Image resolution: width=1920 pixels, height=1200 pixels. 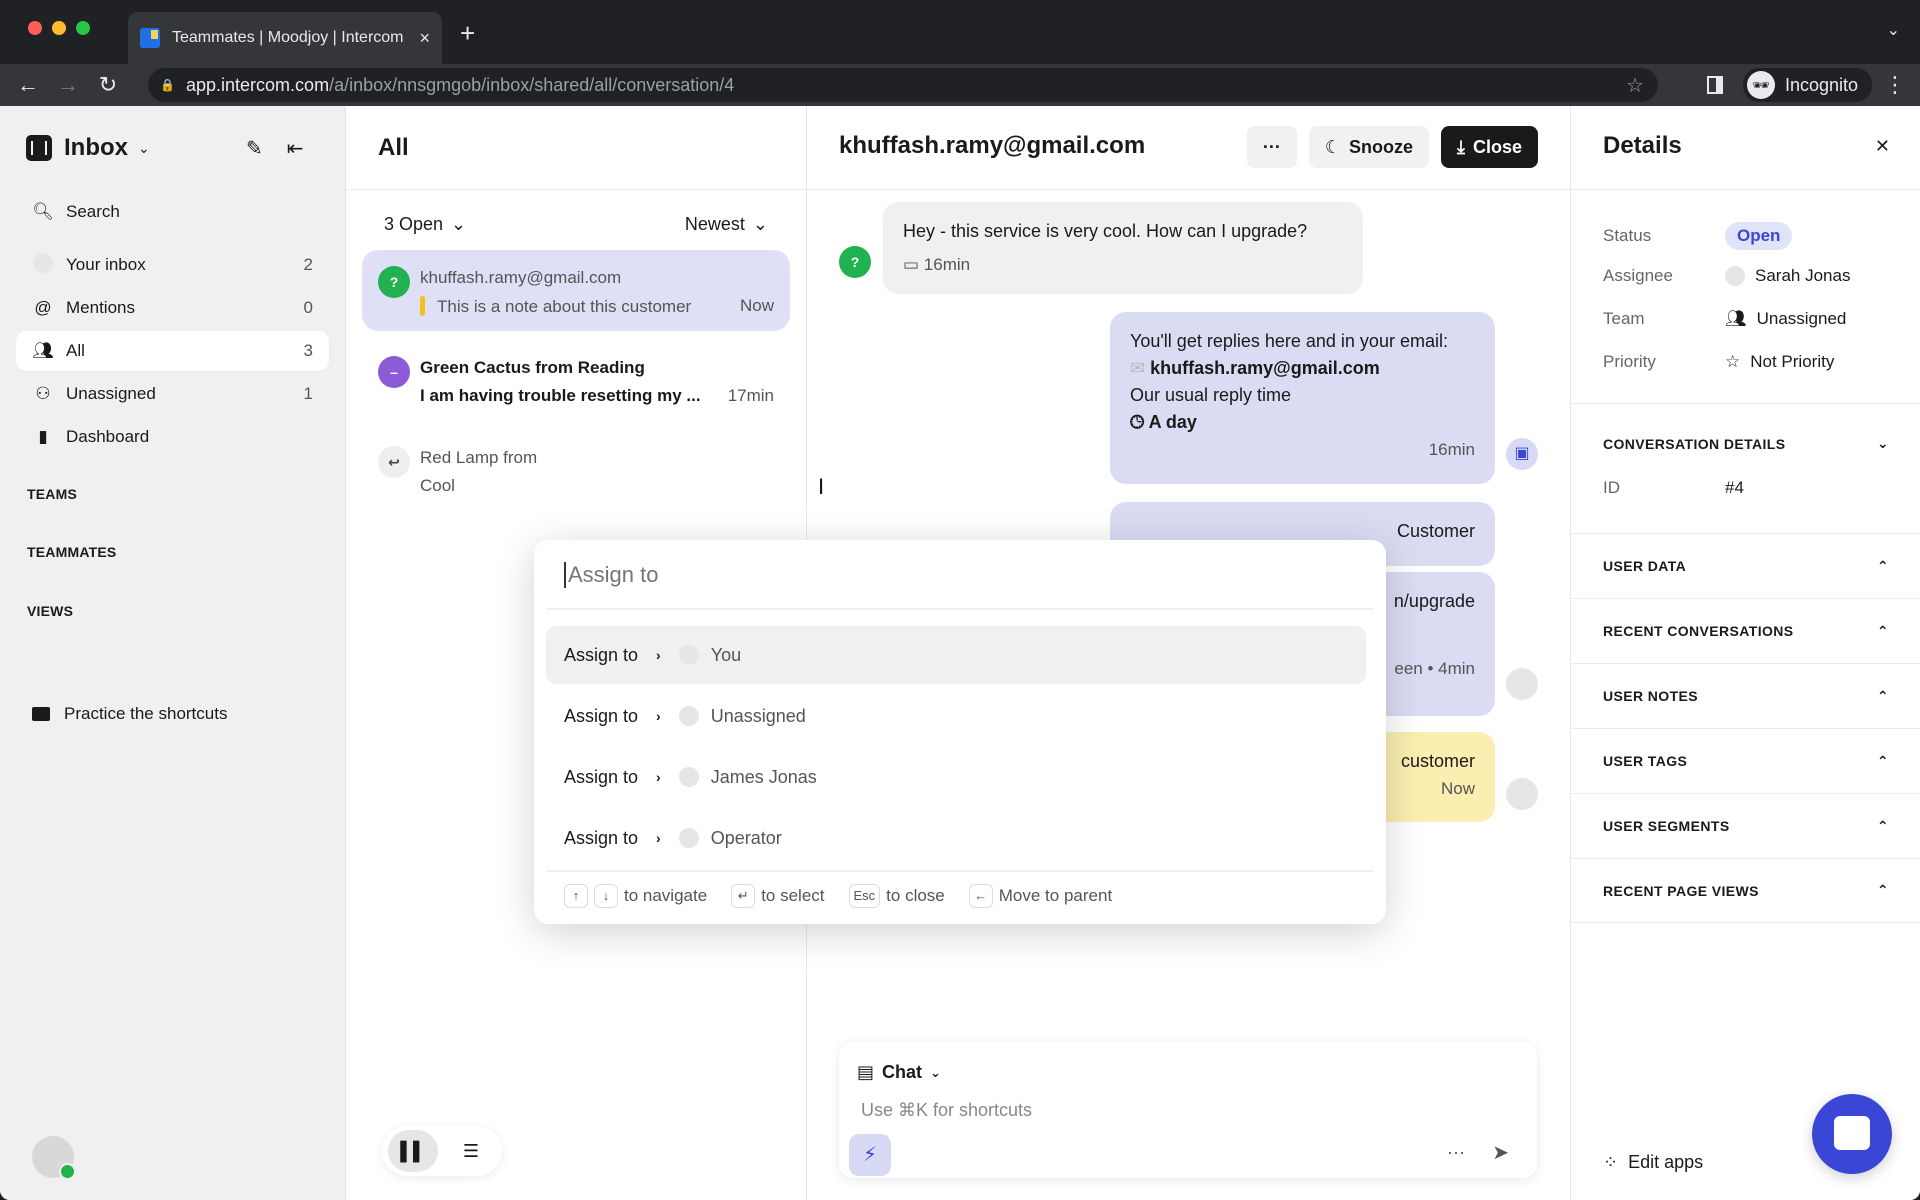 I want to click on status-badge: Open, so click(x=1759, y=236).